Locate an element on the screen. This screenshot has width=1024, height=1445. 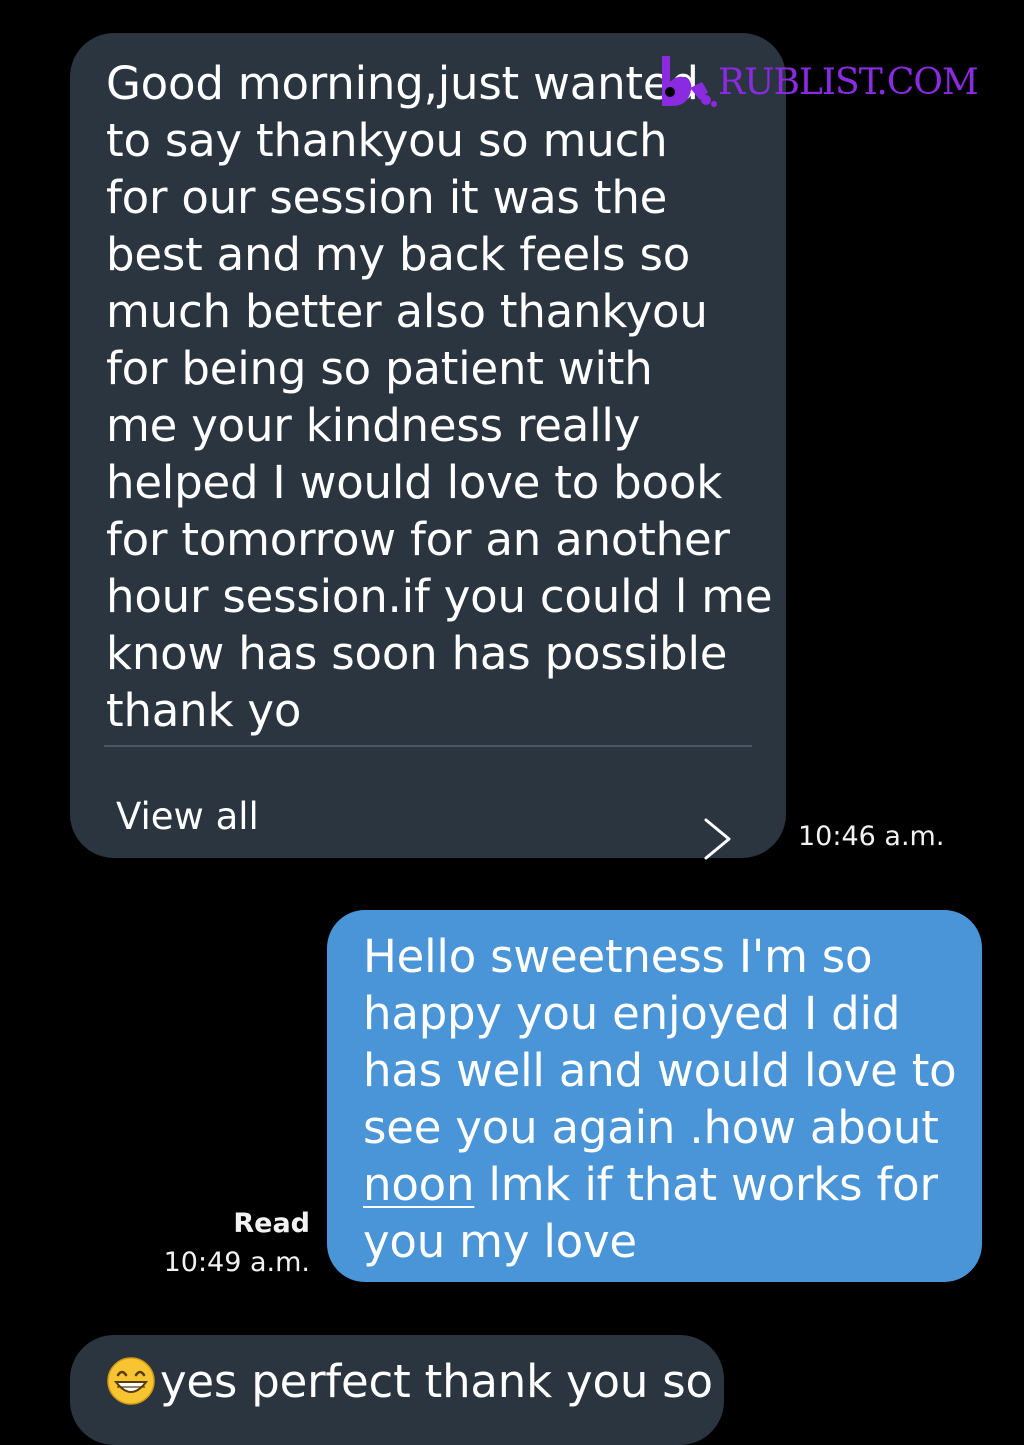
message-line: thank yo is located at coordinates (204, 710).